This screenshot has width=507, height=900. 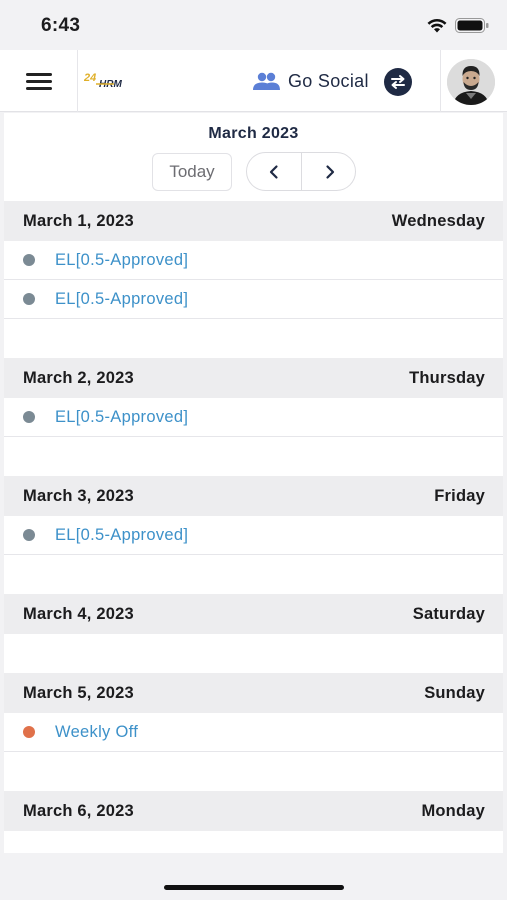 I want to click on hamburger-icon, so click(x=39, y=74).